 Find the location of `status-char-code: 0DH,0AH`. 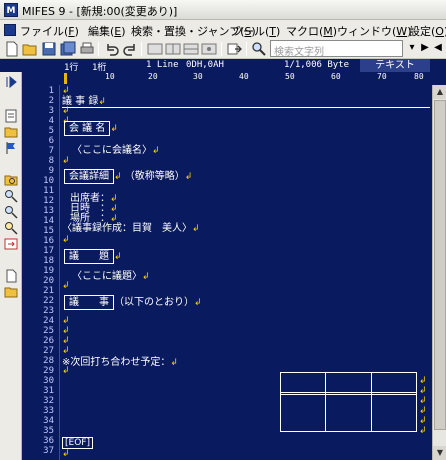

status-char-code: 0DH,0AH is located at coordinates (205, 65).